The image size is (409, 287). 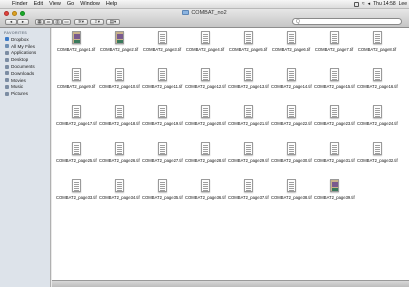 I want to click on file-name: COMBAT2_page26.tif, so click(x=119, y=160).